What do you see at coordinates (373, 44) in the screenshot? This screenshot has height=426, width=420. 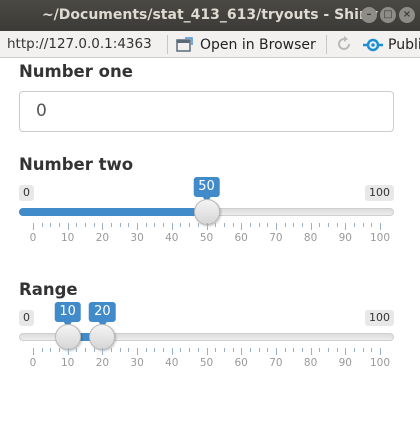 I see `publish-icon` at bounding box center [373, 44].